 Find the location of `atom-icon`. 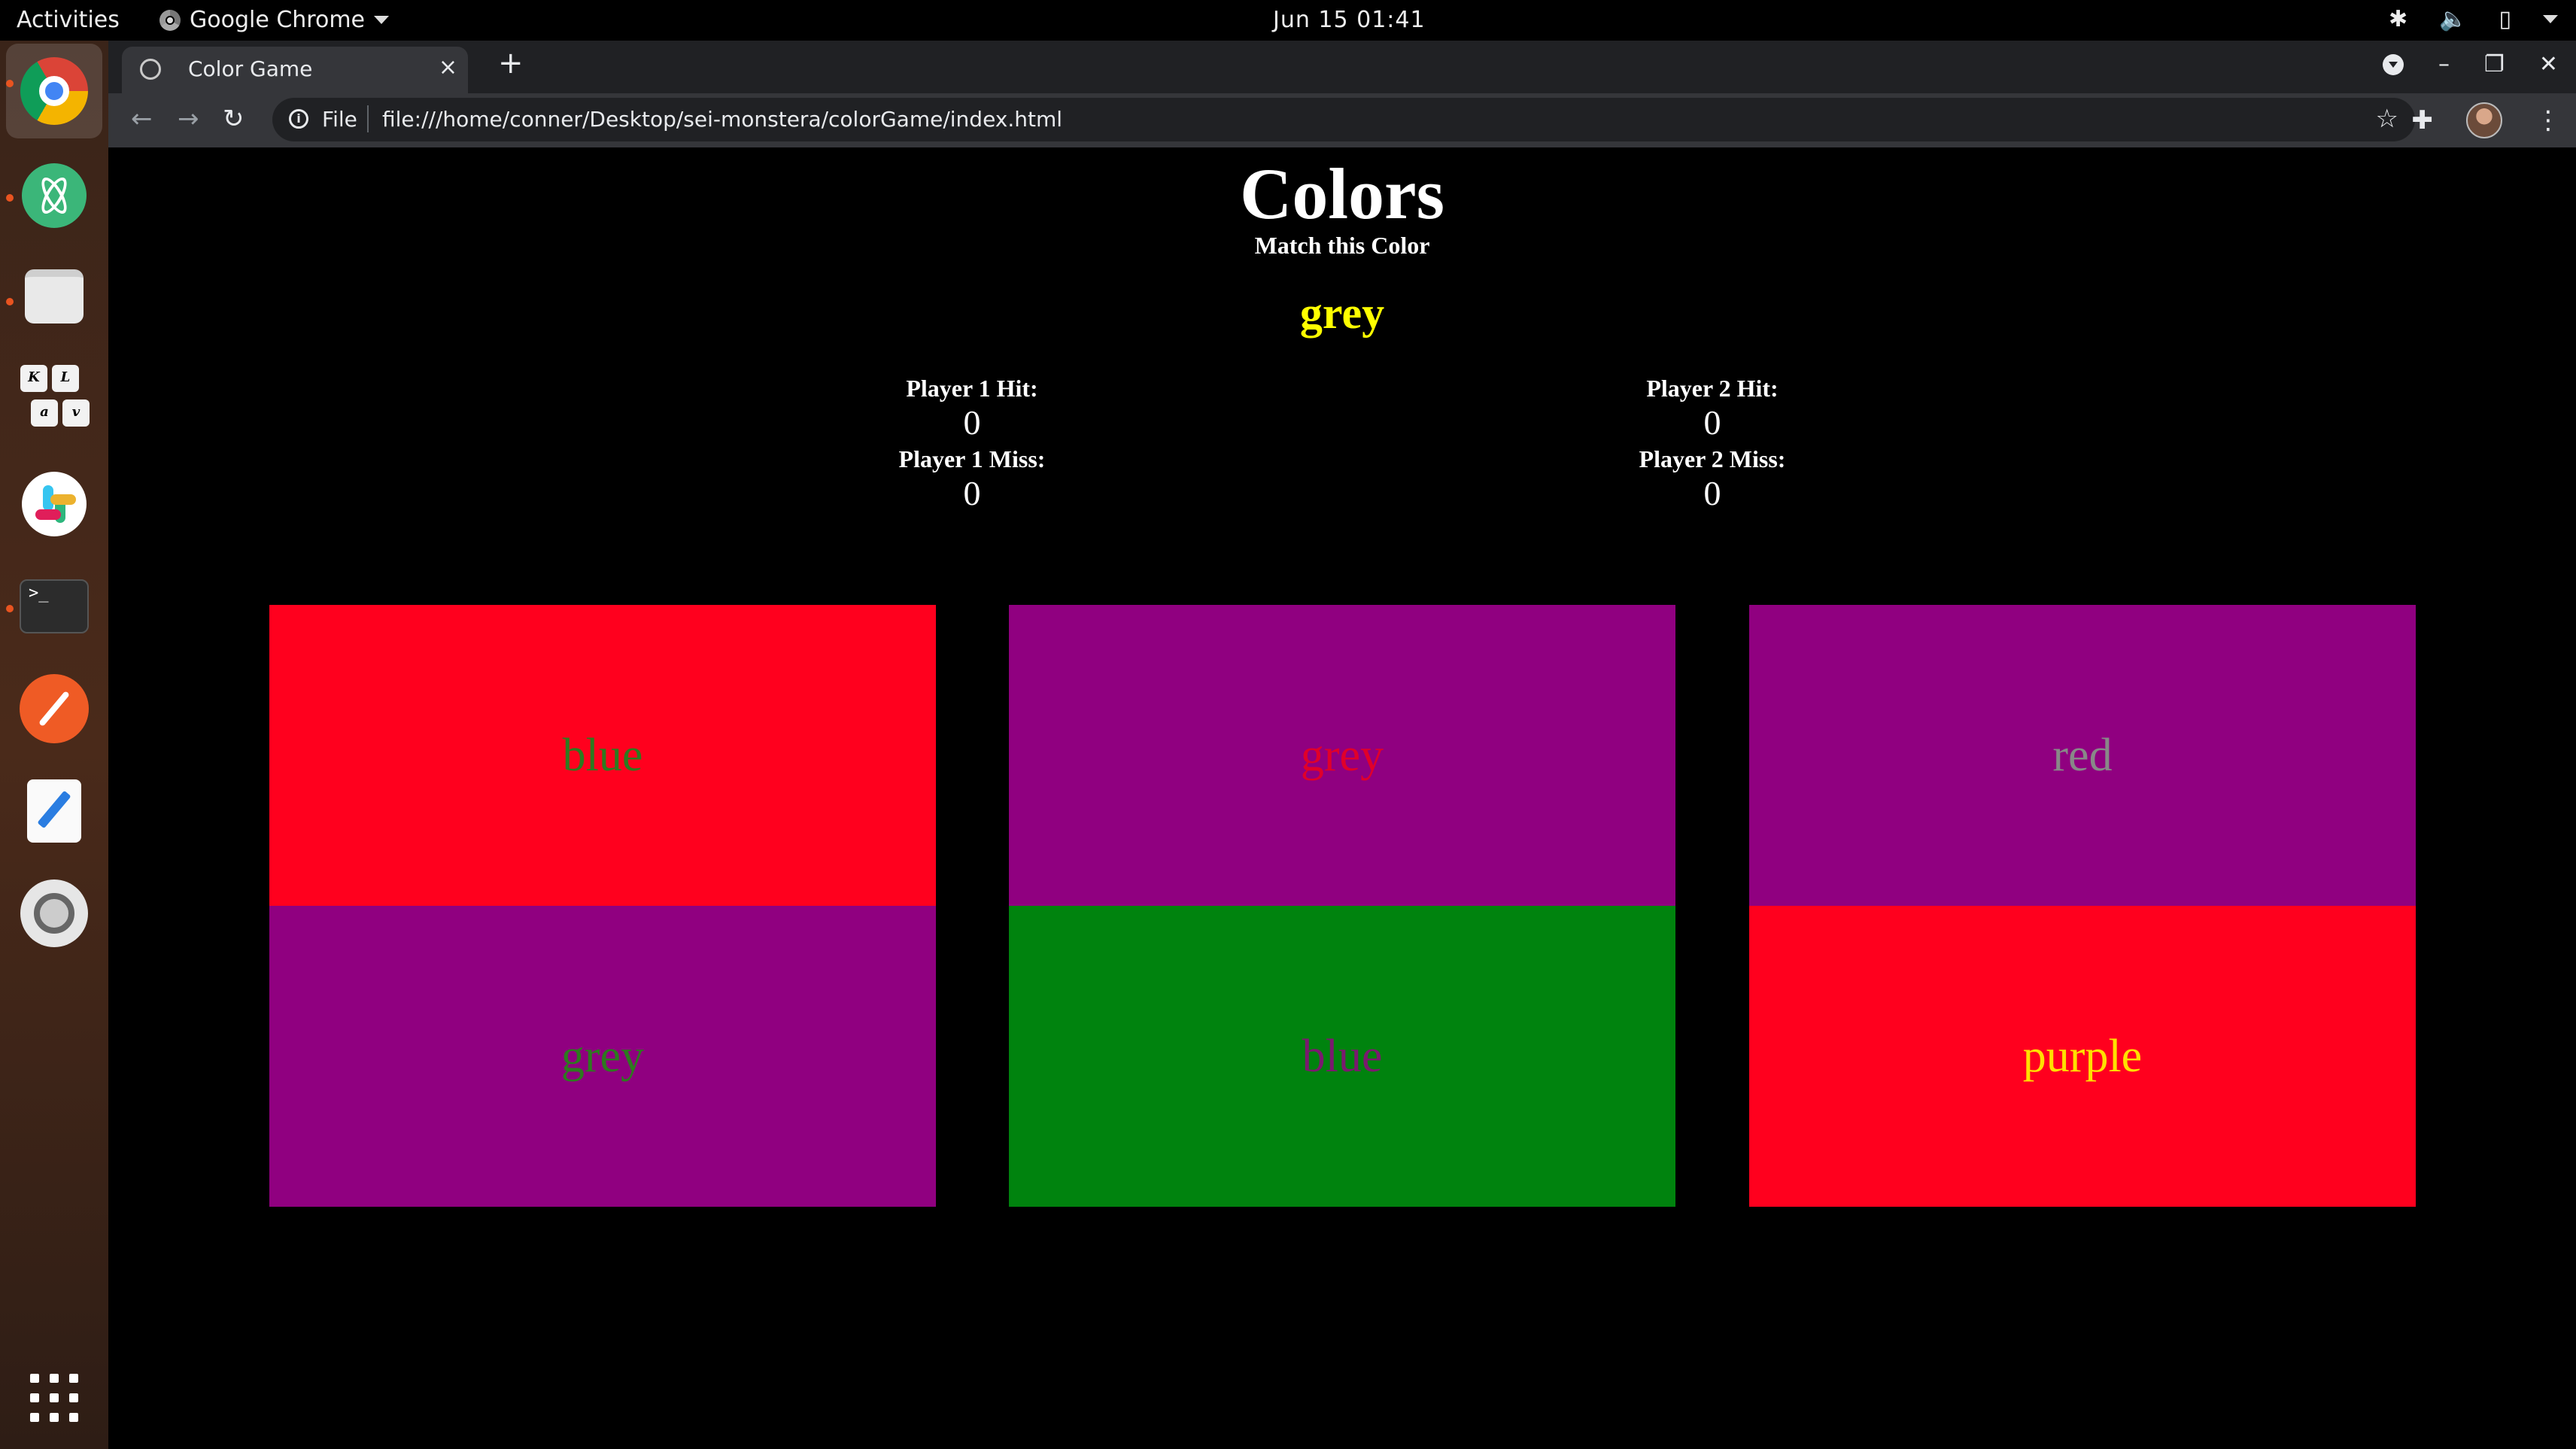

atom-icon is located at coordinates (55, 196).